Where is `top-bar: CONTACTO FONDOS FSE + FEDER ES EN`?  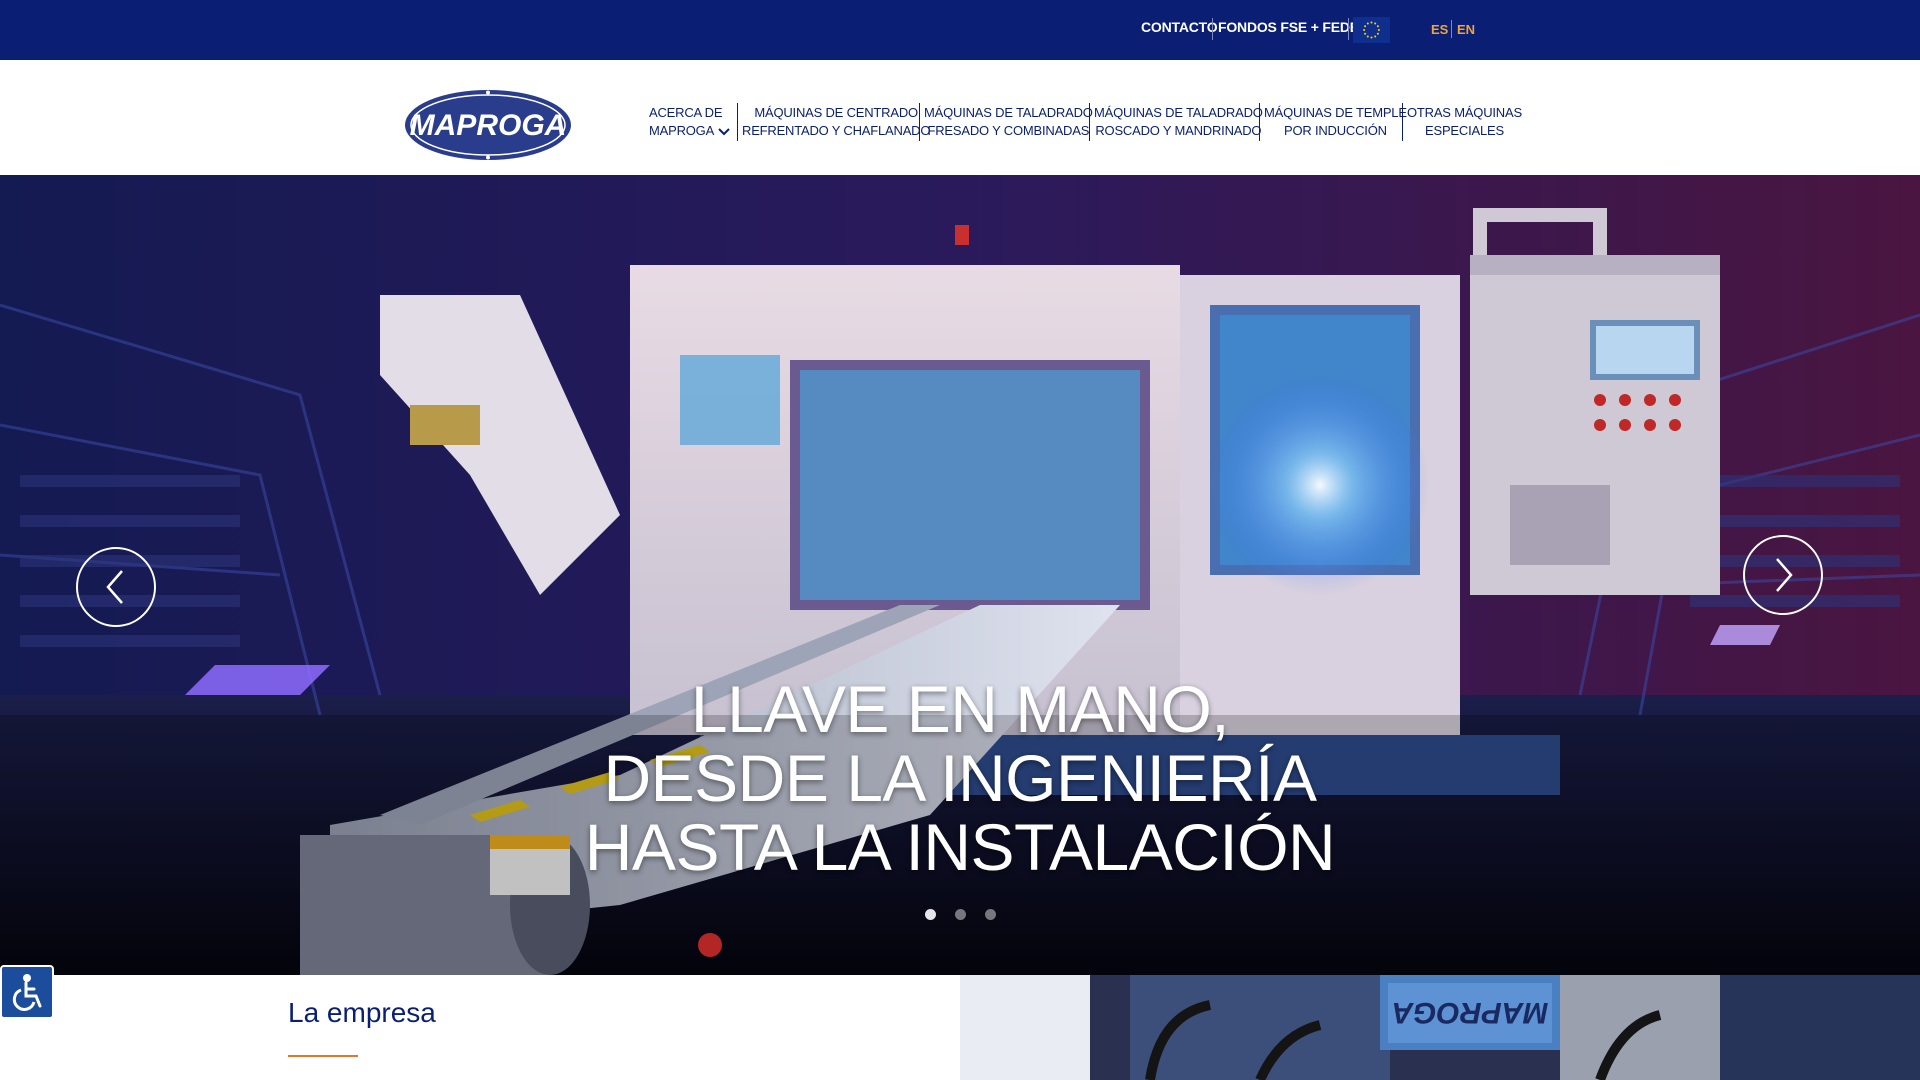
top-bar: CONTACTO FONDOS FSE + FEDER ES EN is located at coordinates (960, 30).